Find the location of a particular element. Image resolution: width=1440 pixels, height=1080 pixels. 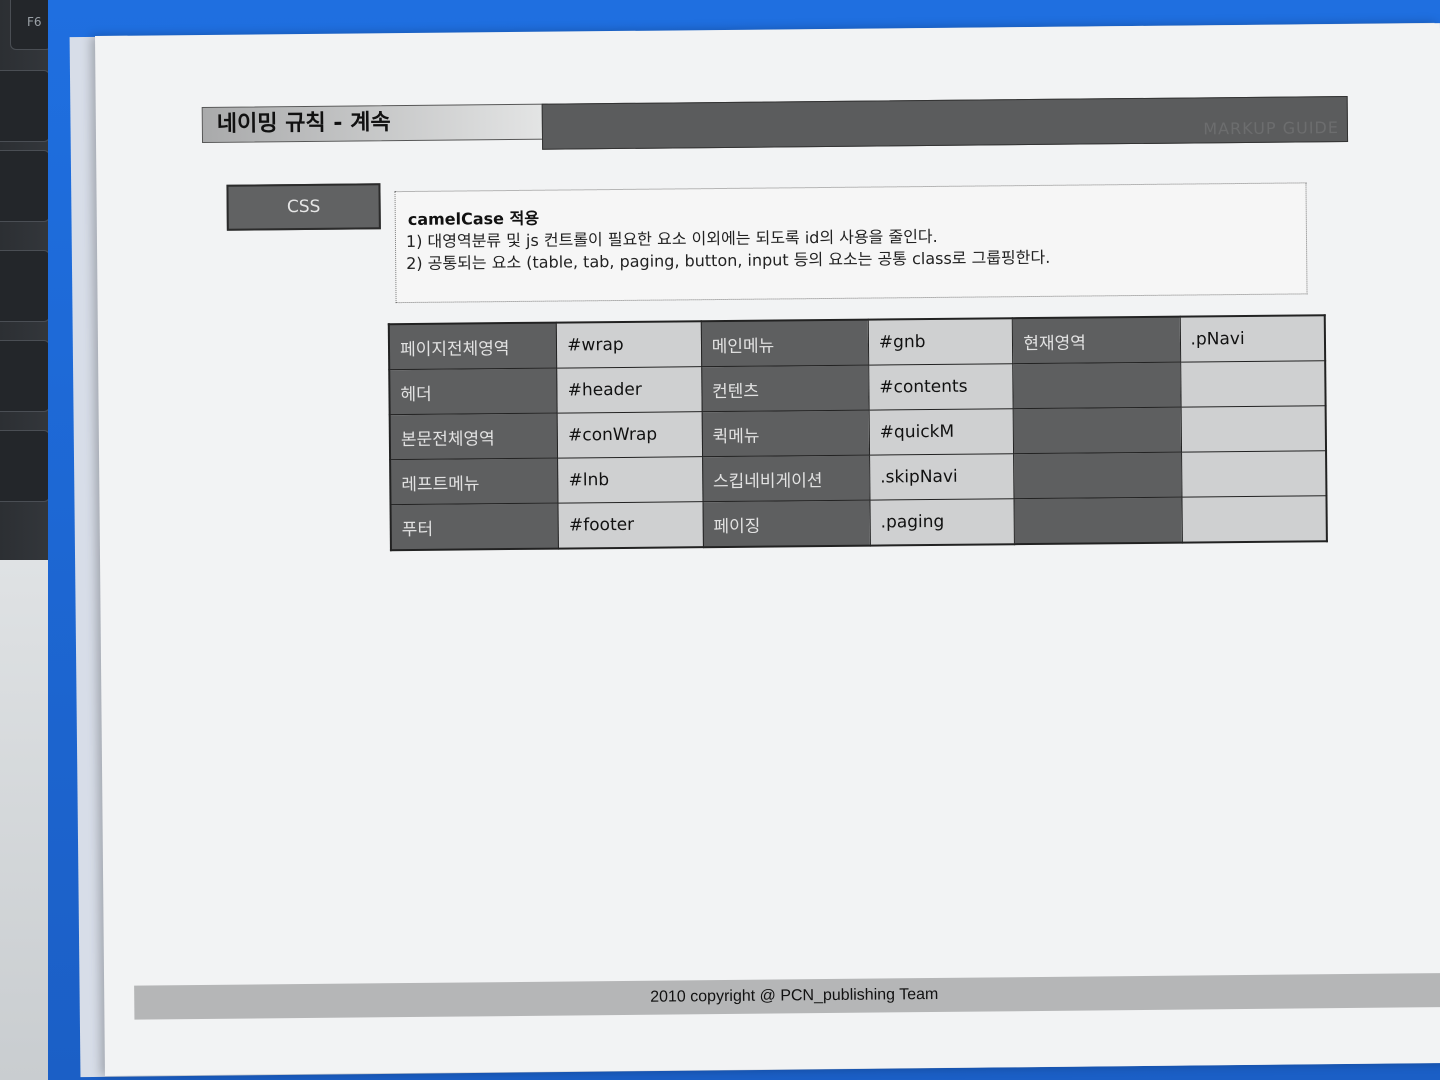

table-cell-label: 푸터 is located at coordinates (474, 527).